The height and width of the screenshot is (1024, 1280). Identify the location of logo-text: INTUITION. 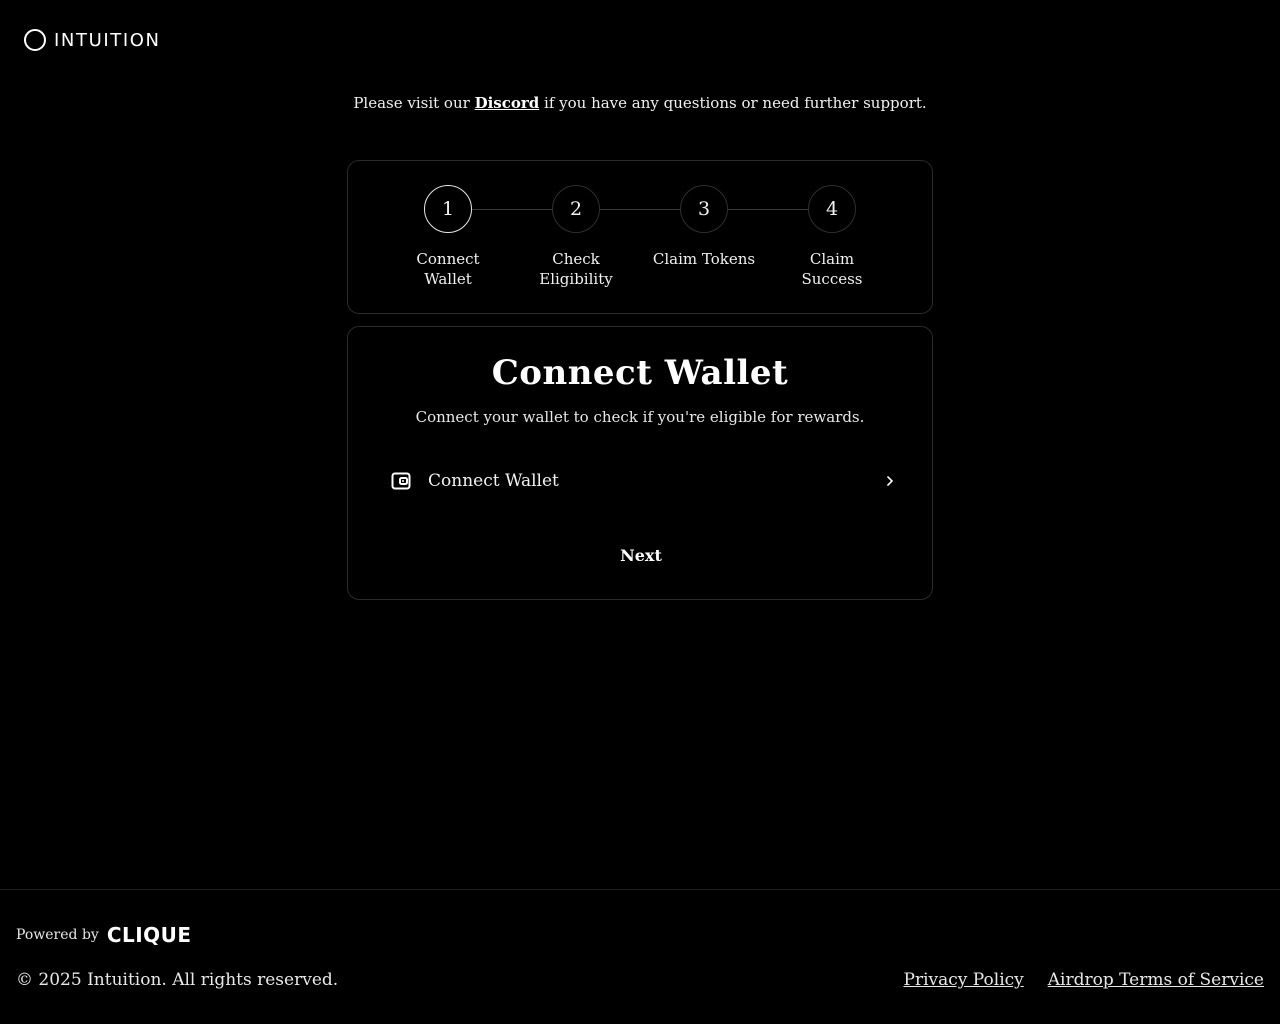
(107, 40).